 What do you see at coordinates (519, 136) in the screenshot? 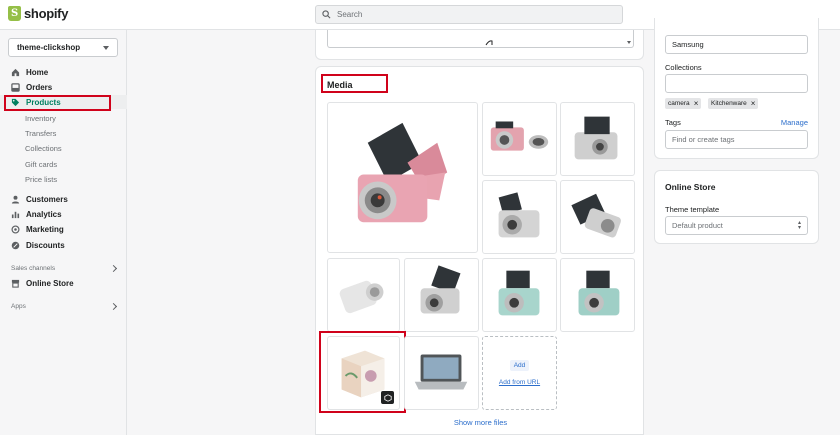
I see `pink-camera-with-lens-image` at bounding box center [519, 136].